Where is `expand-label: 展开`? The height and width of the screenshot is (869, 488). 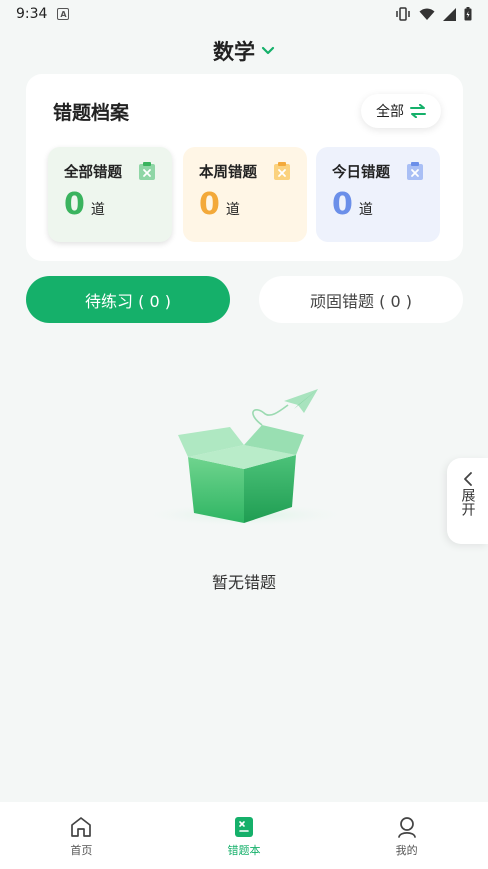
expand-label: 展开 is located at coordinates (467, 502).